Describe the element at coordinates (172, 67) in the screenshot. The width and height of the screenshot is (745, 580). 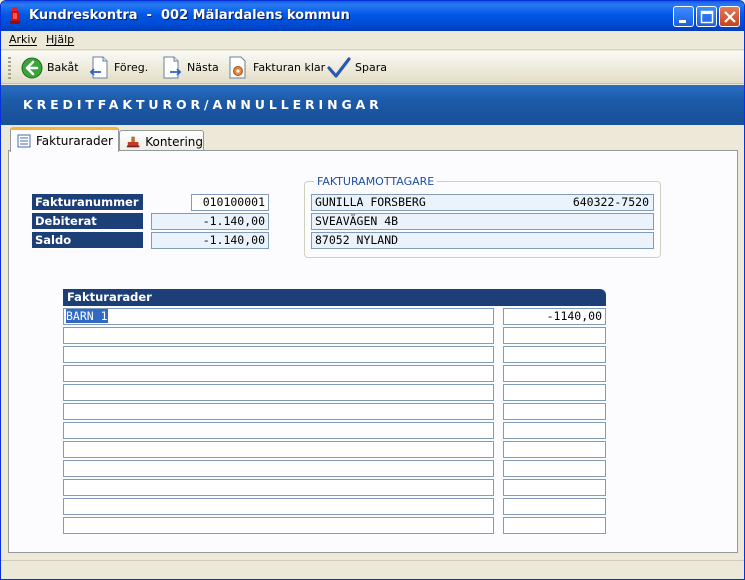
I see `next-page-icon` at that location.